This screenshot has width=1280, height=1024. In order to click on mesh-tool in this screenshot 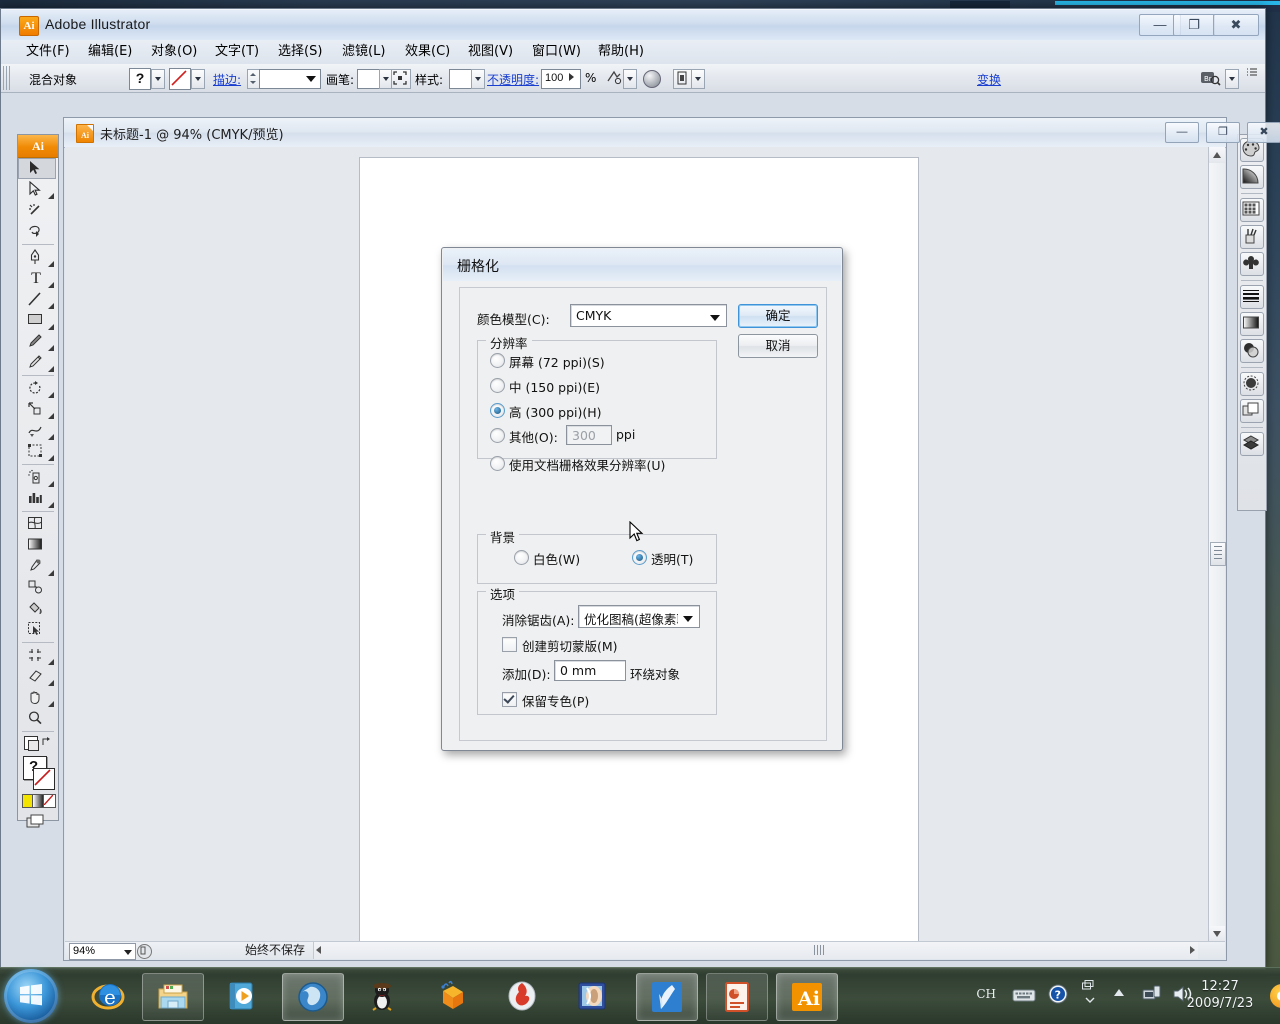, I will do `click(37, 524)`.